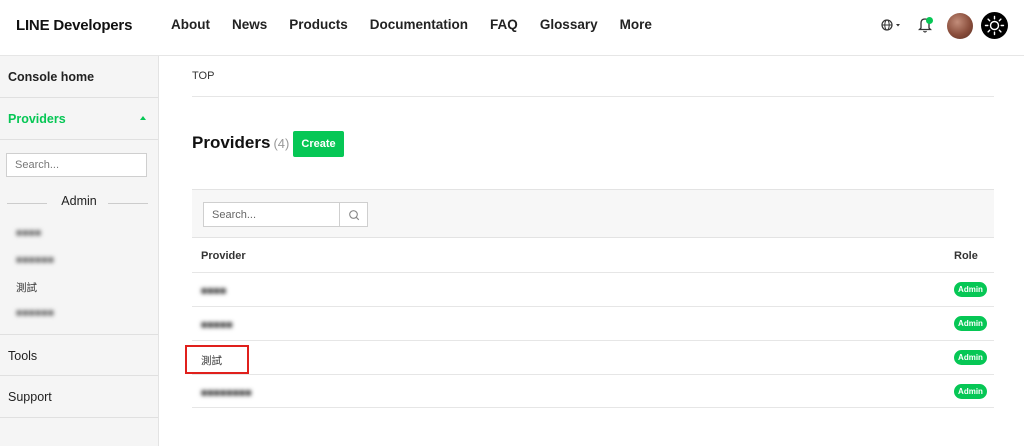 This screenshot has width=1024, height=446. What do you see at coordinates (929, 20) in the screenshot?
I see `notification-dot` at bounding box center [929, 20].